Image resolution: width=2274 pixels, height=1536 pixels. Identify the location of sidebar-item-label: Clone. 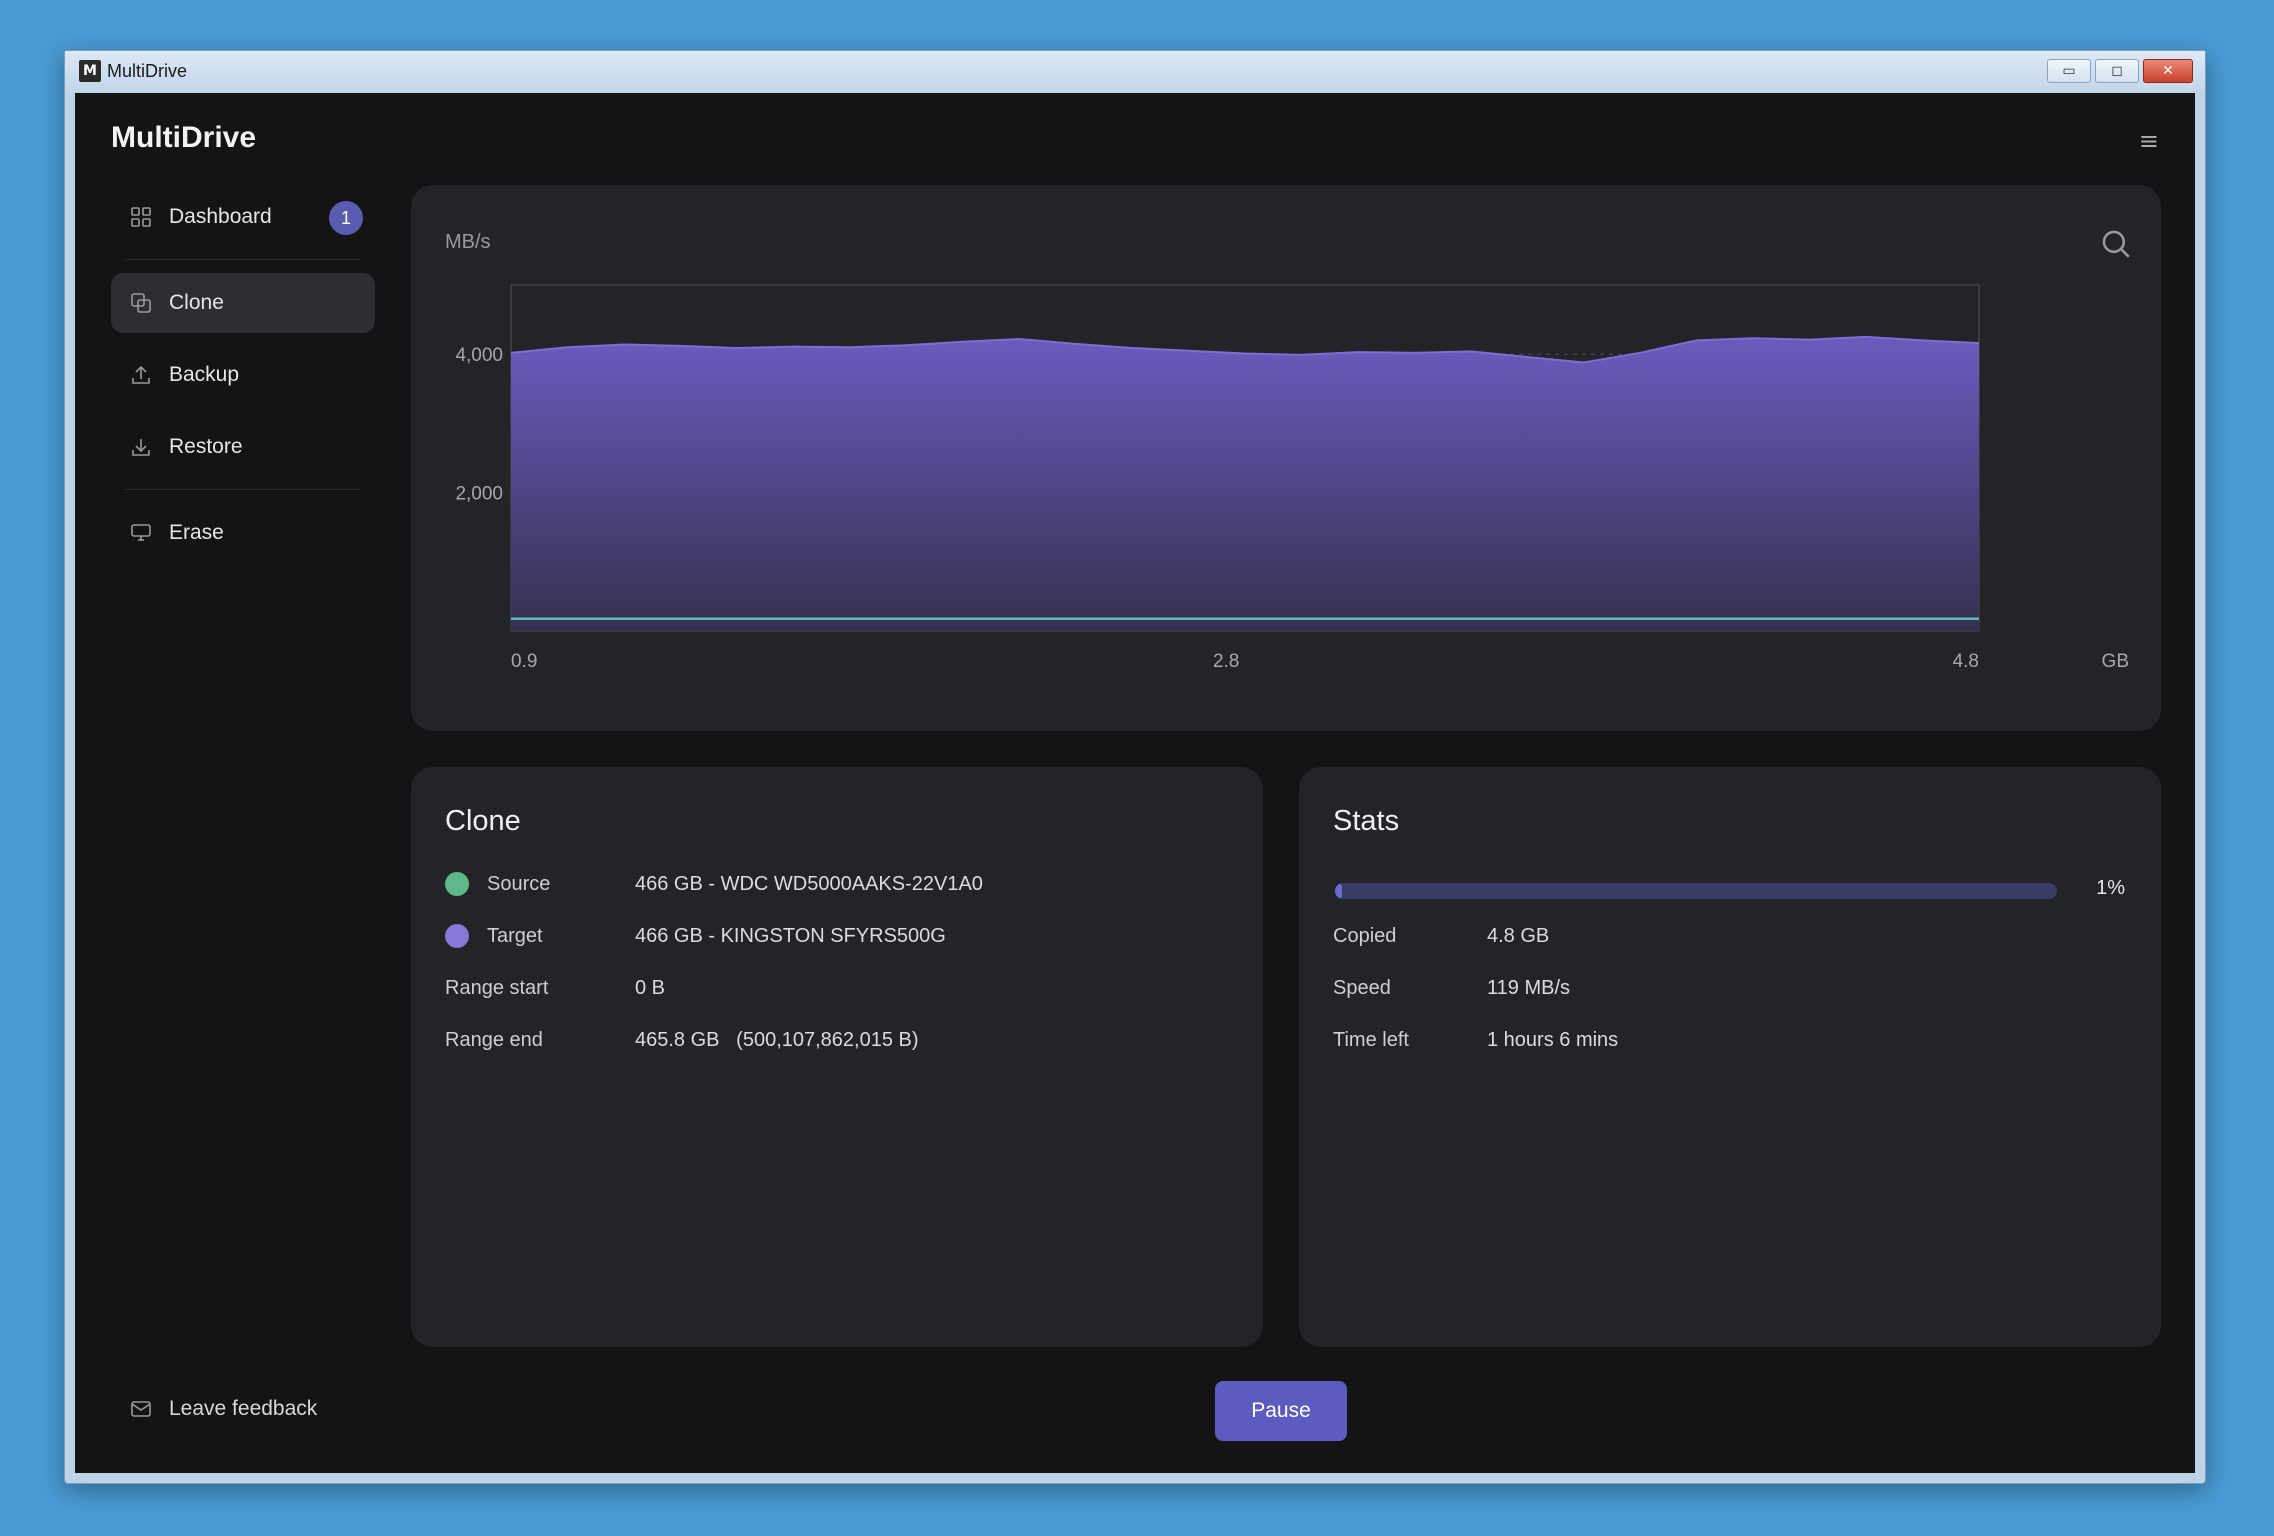
(196, 302).